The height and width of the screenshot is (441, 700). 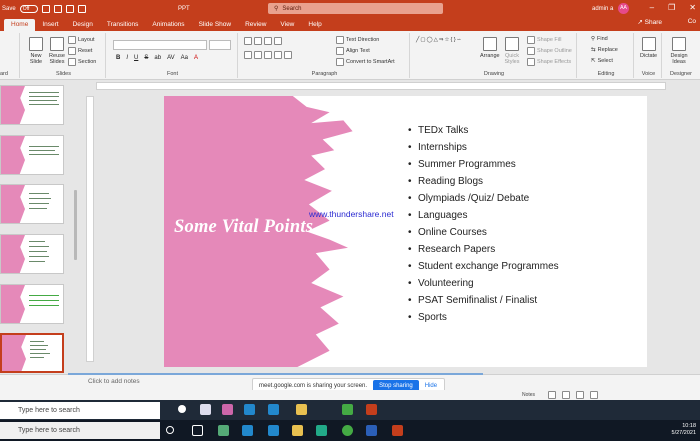 What do you see at coordinates (36, 51) in the screenshot?
I see `new-slide-button: New Slide` at bounding box center [36, 51].